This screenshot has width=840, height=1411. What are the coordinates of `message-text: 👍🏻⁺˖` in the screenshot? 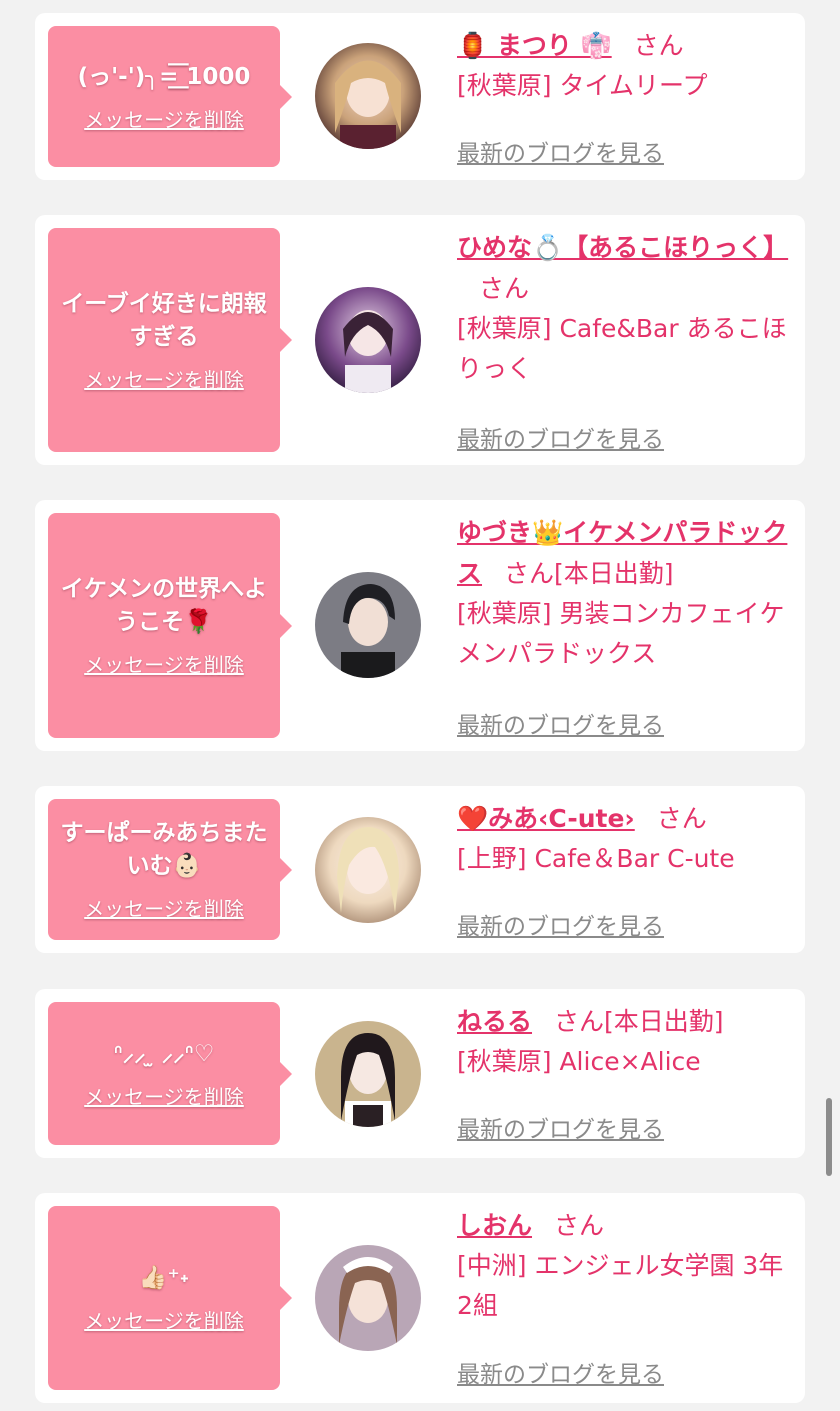 It's located at (164, 1278).